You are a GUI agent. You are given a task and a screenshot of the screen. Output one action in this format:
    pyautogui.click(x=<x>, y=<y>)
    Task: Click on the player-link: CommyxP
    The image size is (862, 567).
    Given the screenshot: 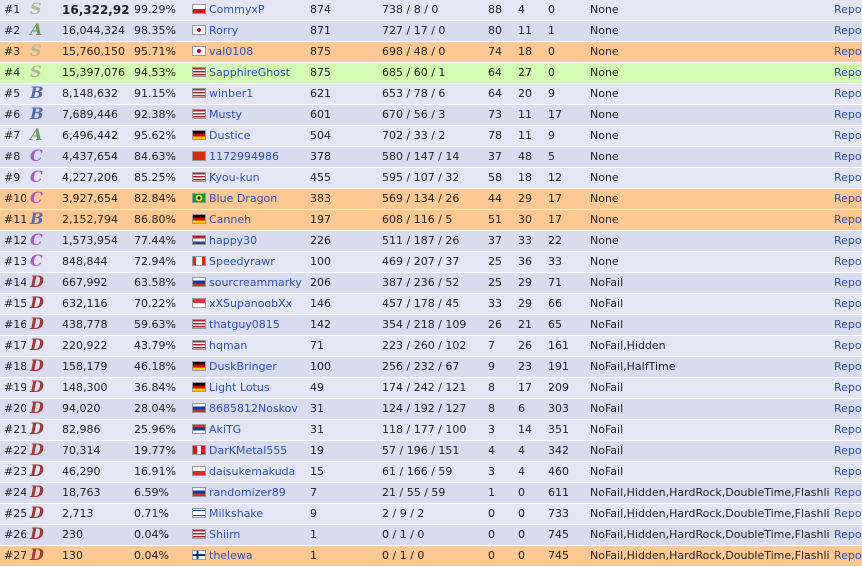 What is the action you would take?
    pyautogui.click(x=237, y=9)
    